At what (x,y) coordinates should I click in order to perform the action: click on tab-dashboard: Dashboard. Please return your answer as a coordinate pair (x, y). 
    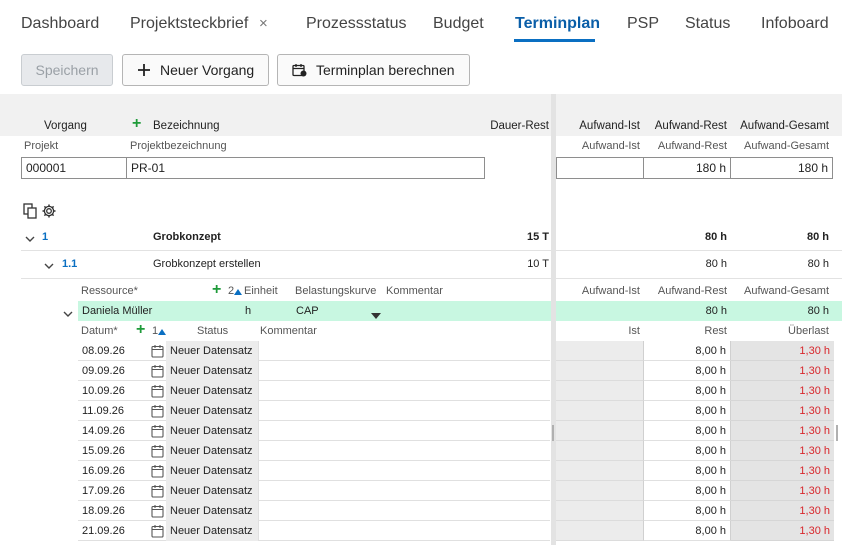
    Looking at the image, I should click on (60, 24).